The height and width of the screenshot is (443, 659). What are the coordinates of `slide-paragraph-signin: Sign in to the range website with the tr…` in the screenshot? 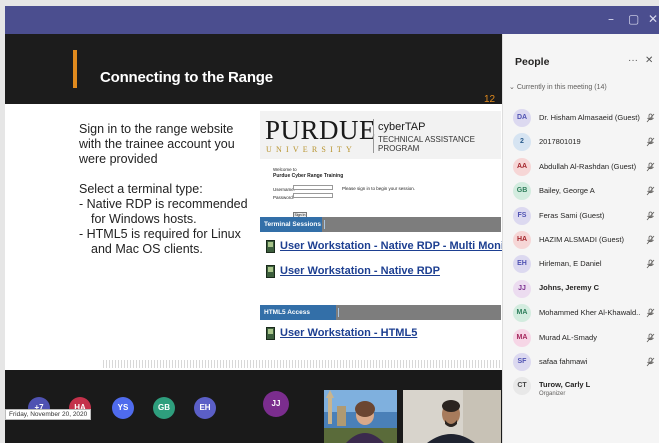 It's located at (157, 144).